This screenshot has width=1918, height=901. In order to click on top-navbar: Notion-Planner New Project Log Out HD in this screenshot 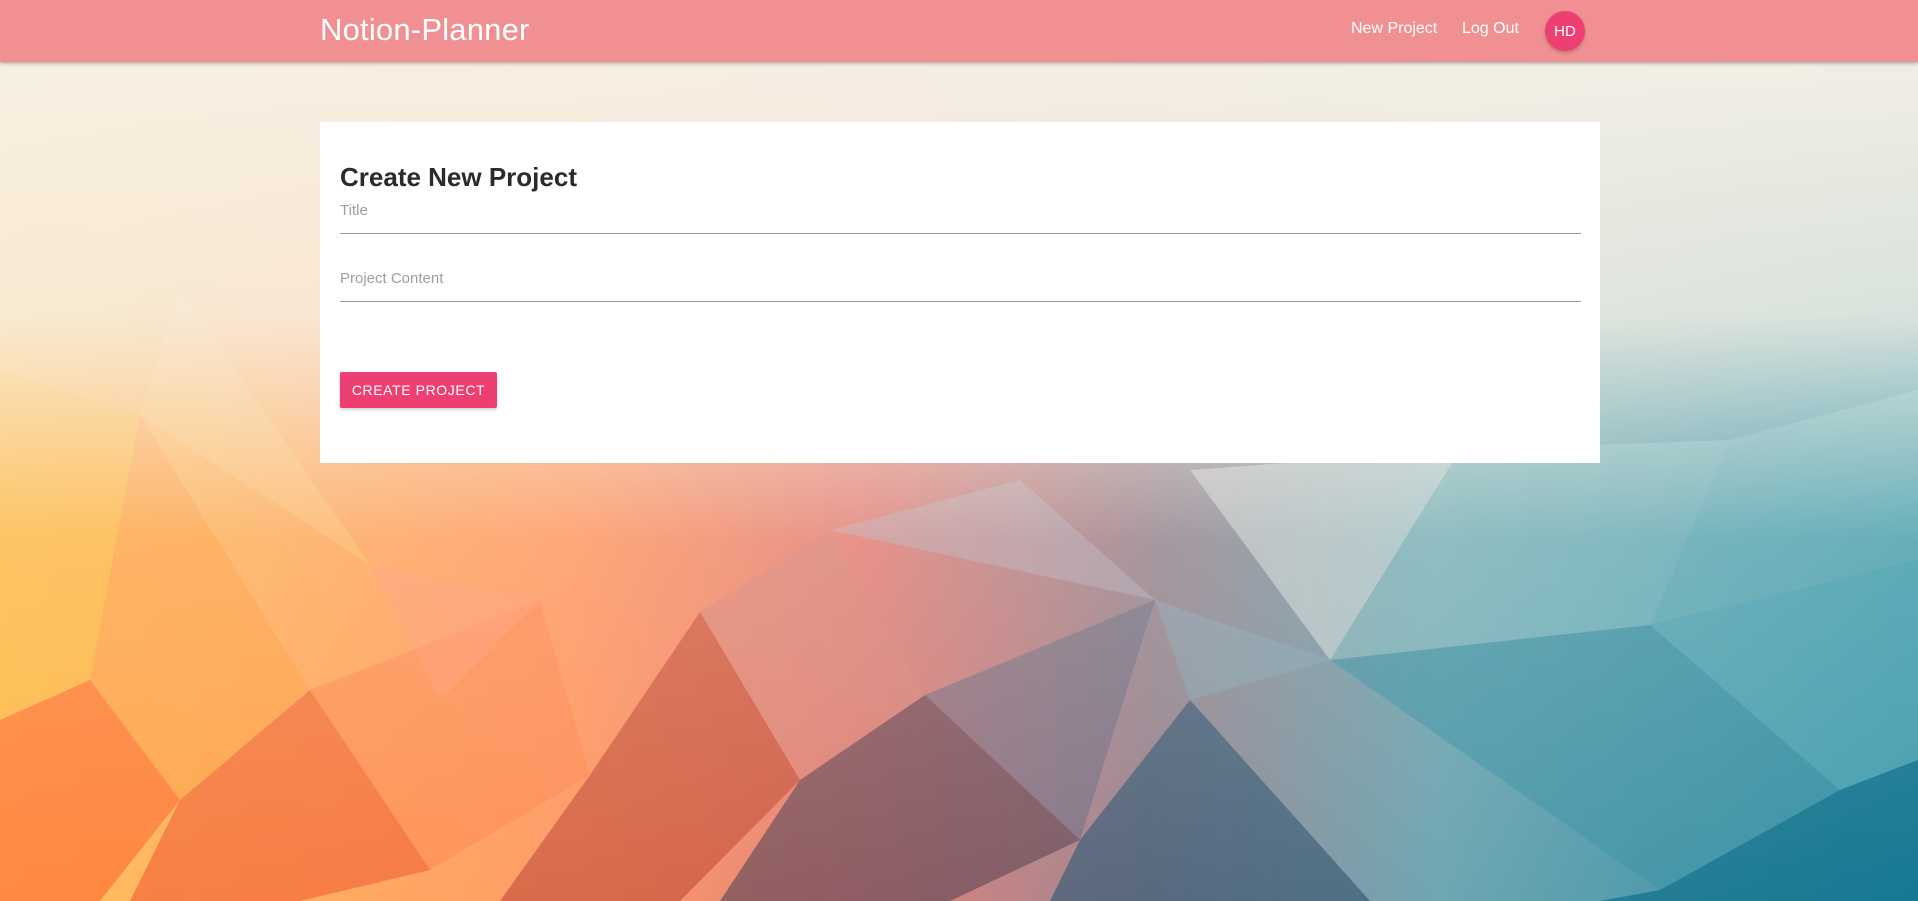, I will do `click(959, 31)`.